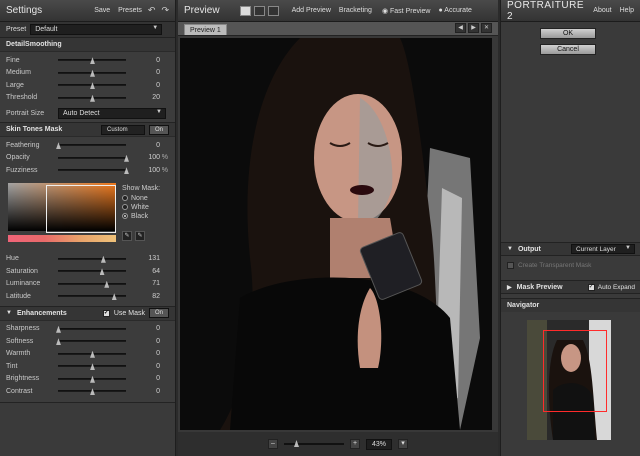  I want to click on enhancements-heading: ▼ Enhancements ✓ Use Mask On, so click(87, 313).